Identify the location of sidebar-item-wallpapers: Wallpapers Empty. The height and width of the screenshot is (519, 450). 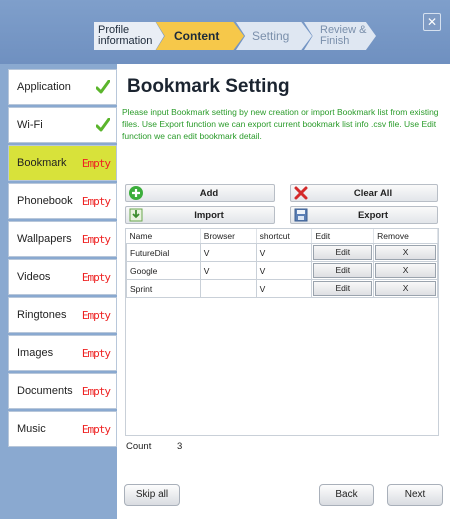
(62, 239).